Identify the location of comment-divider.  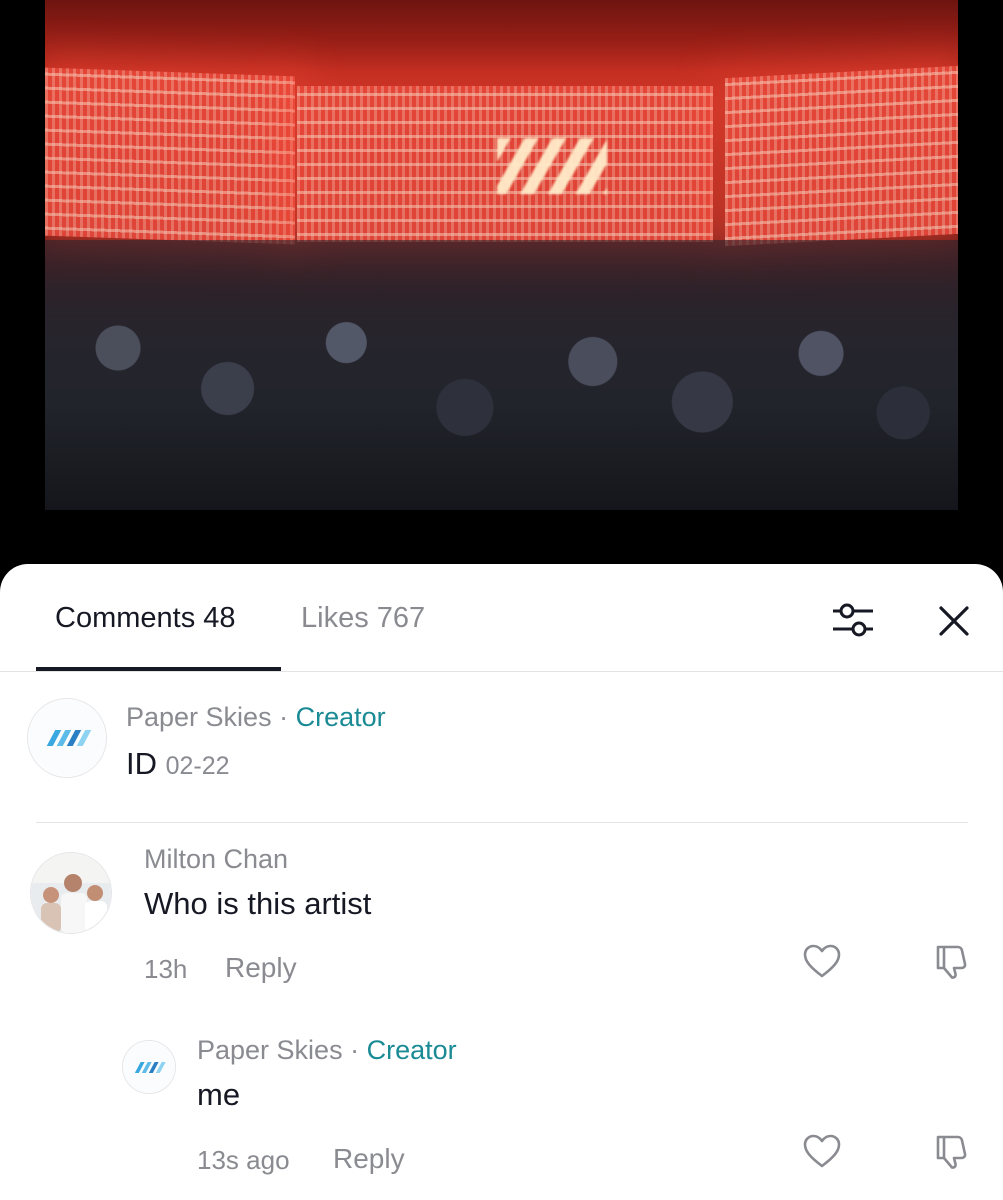
(502, 822).